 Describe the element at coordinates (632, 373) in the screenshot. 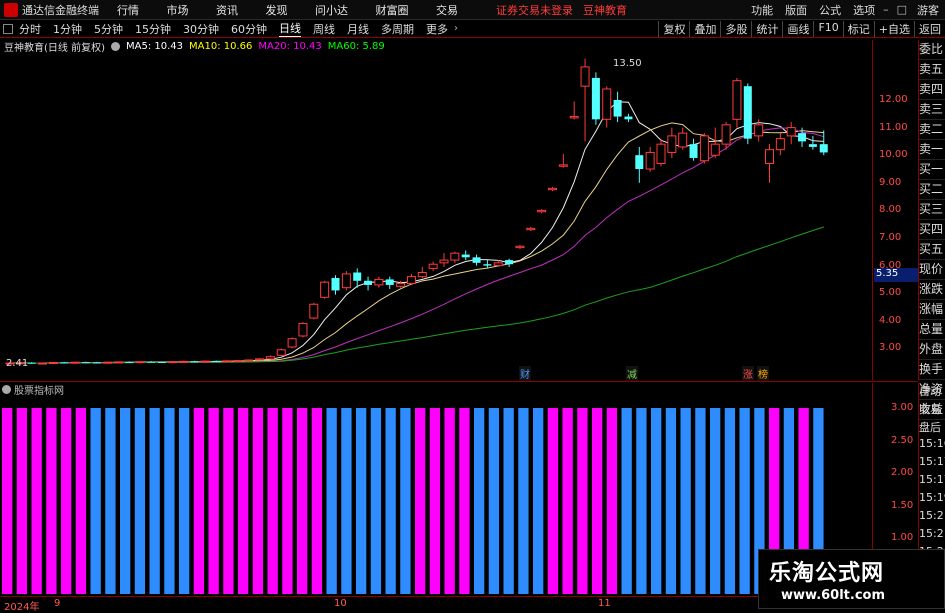

I see `event-marker-reduce: 减` at that location.